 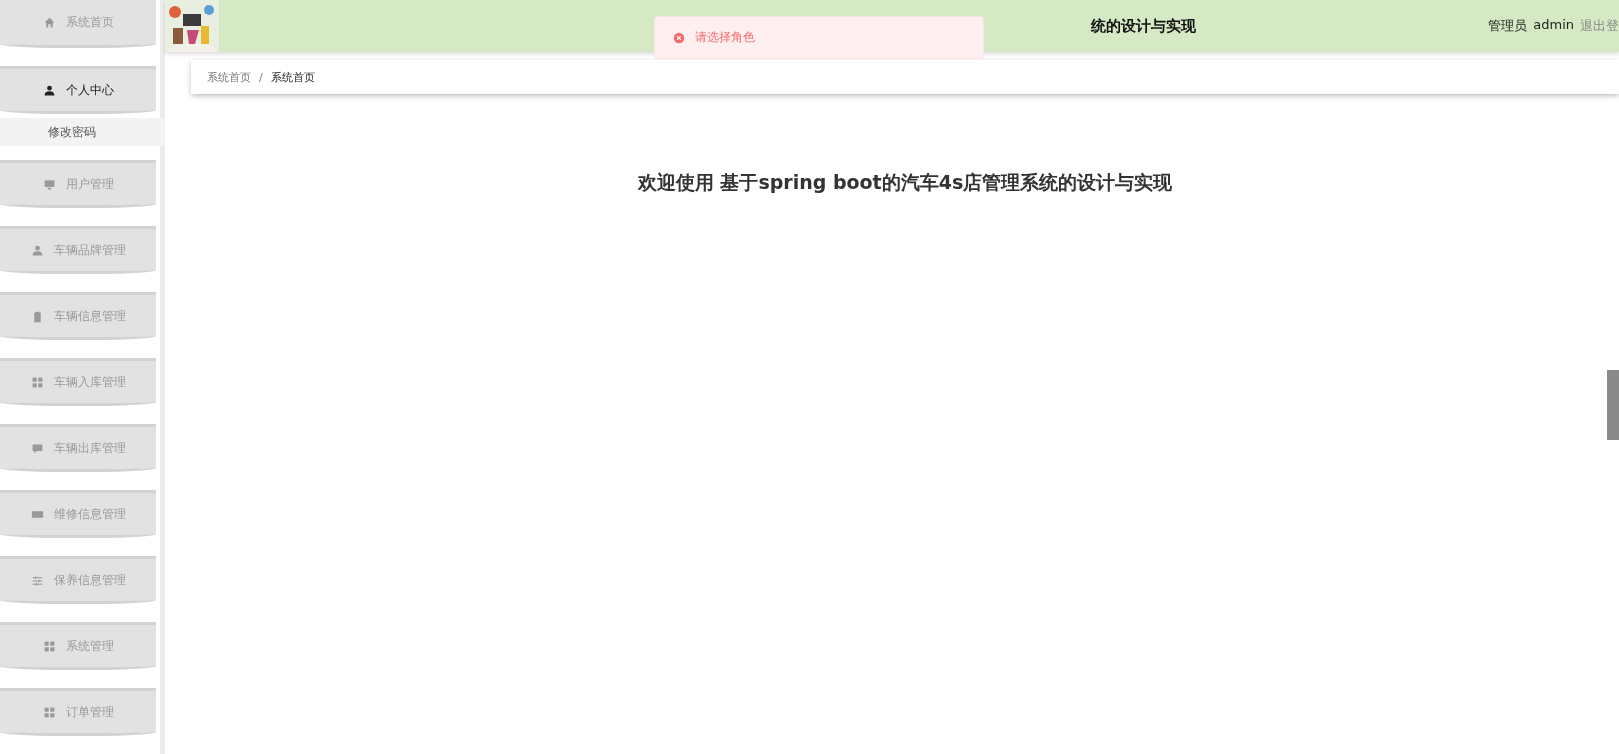 What do you see at coordinates (78, 580) in the screenshot?
I see `sidebar-item: 保养信息管理` at bounding box center [78, 580].